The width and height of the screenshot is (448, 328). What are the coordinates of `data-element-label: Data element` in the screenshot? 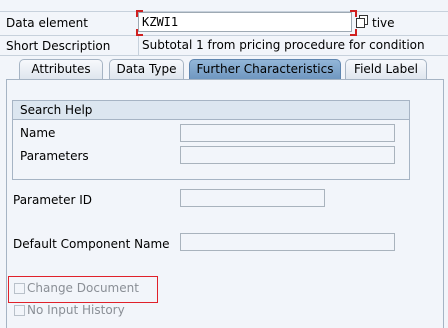 It's located at (47, 23).